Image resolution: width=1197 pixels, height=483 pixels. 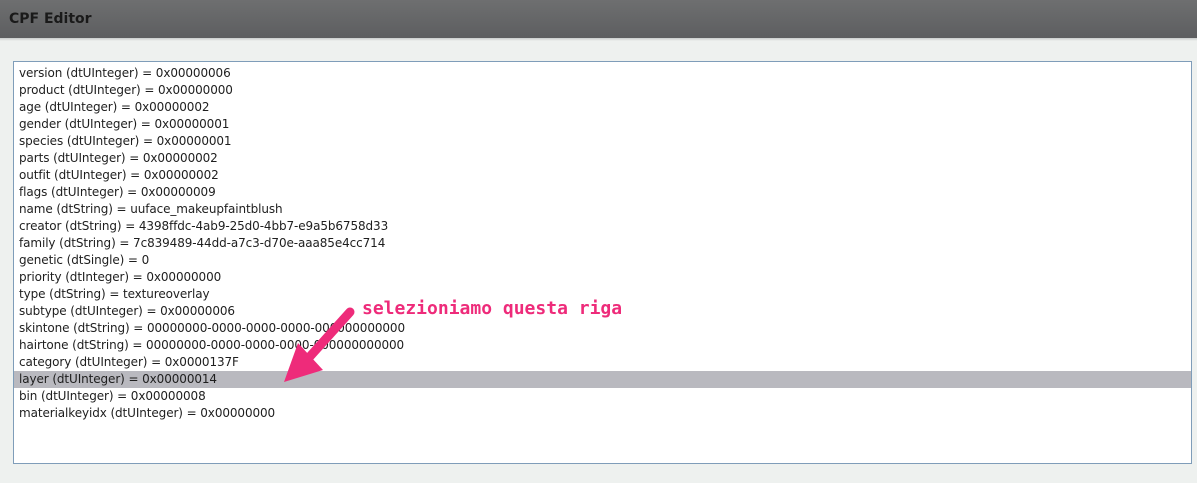 I want to click on list-item: flags (dtUInteger) = 0x00000009, so click(x=602, y=192).